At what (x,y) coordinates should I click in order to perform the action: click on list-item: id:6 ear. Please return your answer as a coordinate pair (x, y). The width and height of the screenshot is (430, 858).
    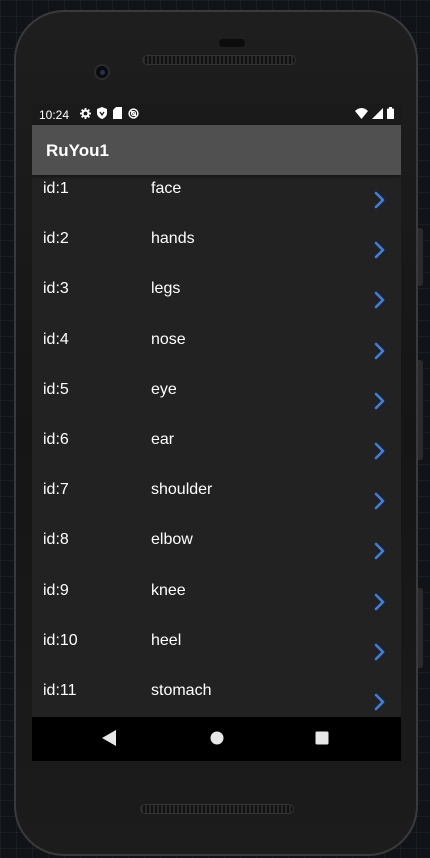
    Looking at the image, I should click on (216, 451).